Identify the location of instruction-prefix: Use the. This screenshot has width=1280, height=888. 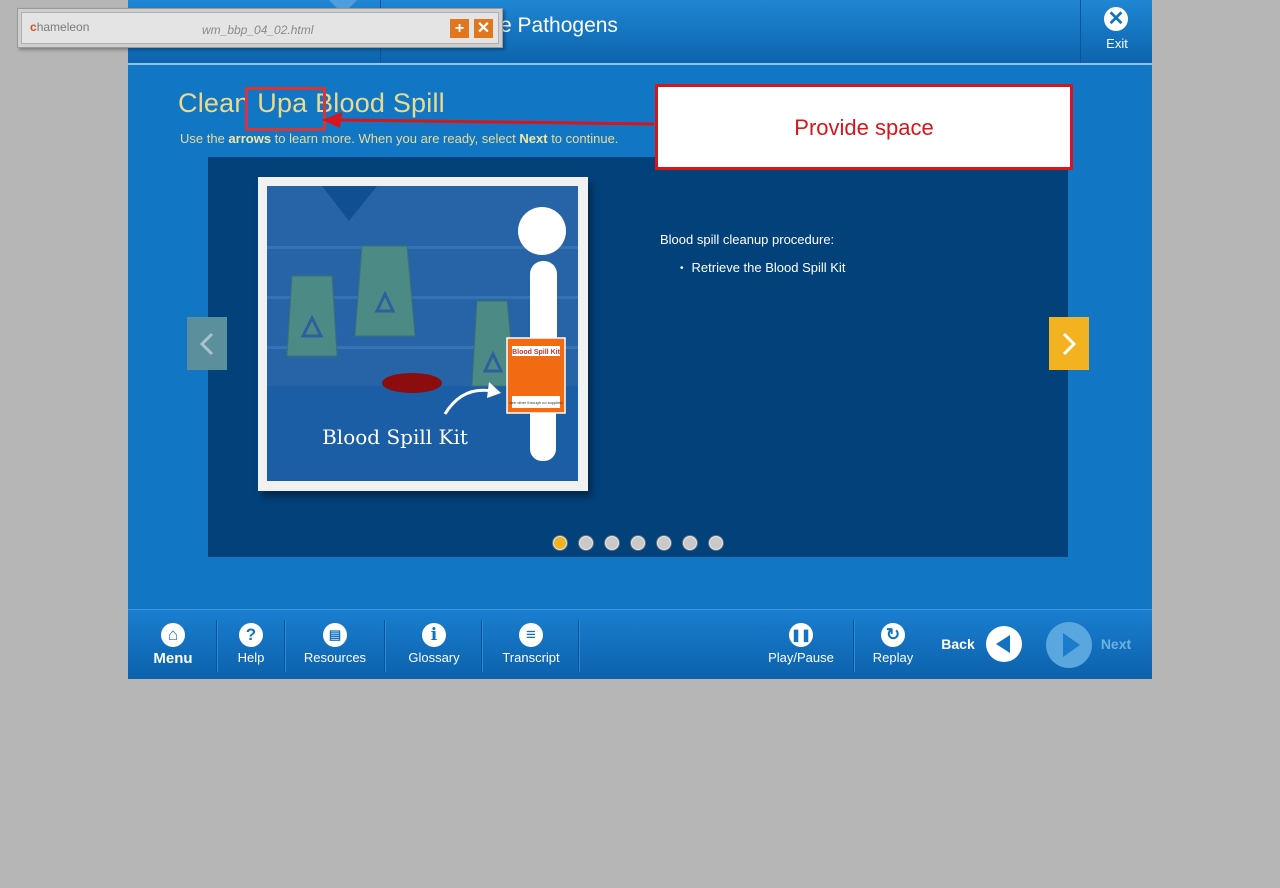
(204, 138).